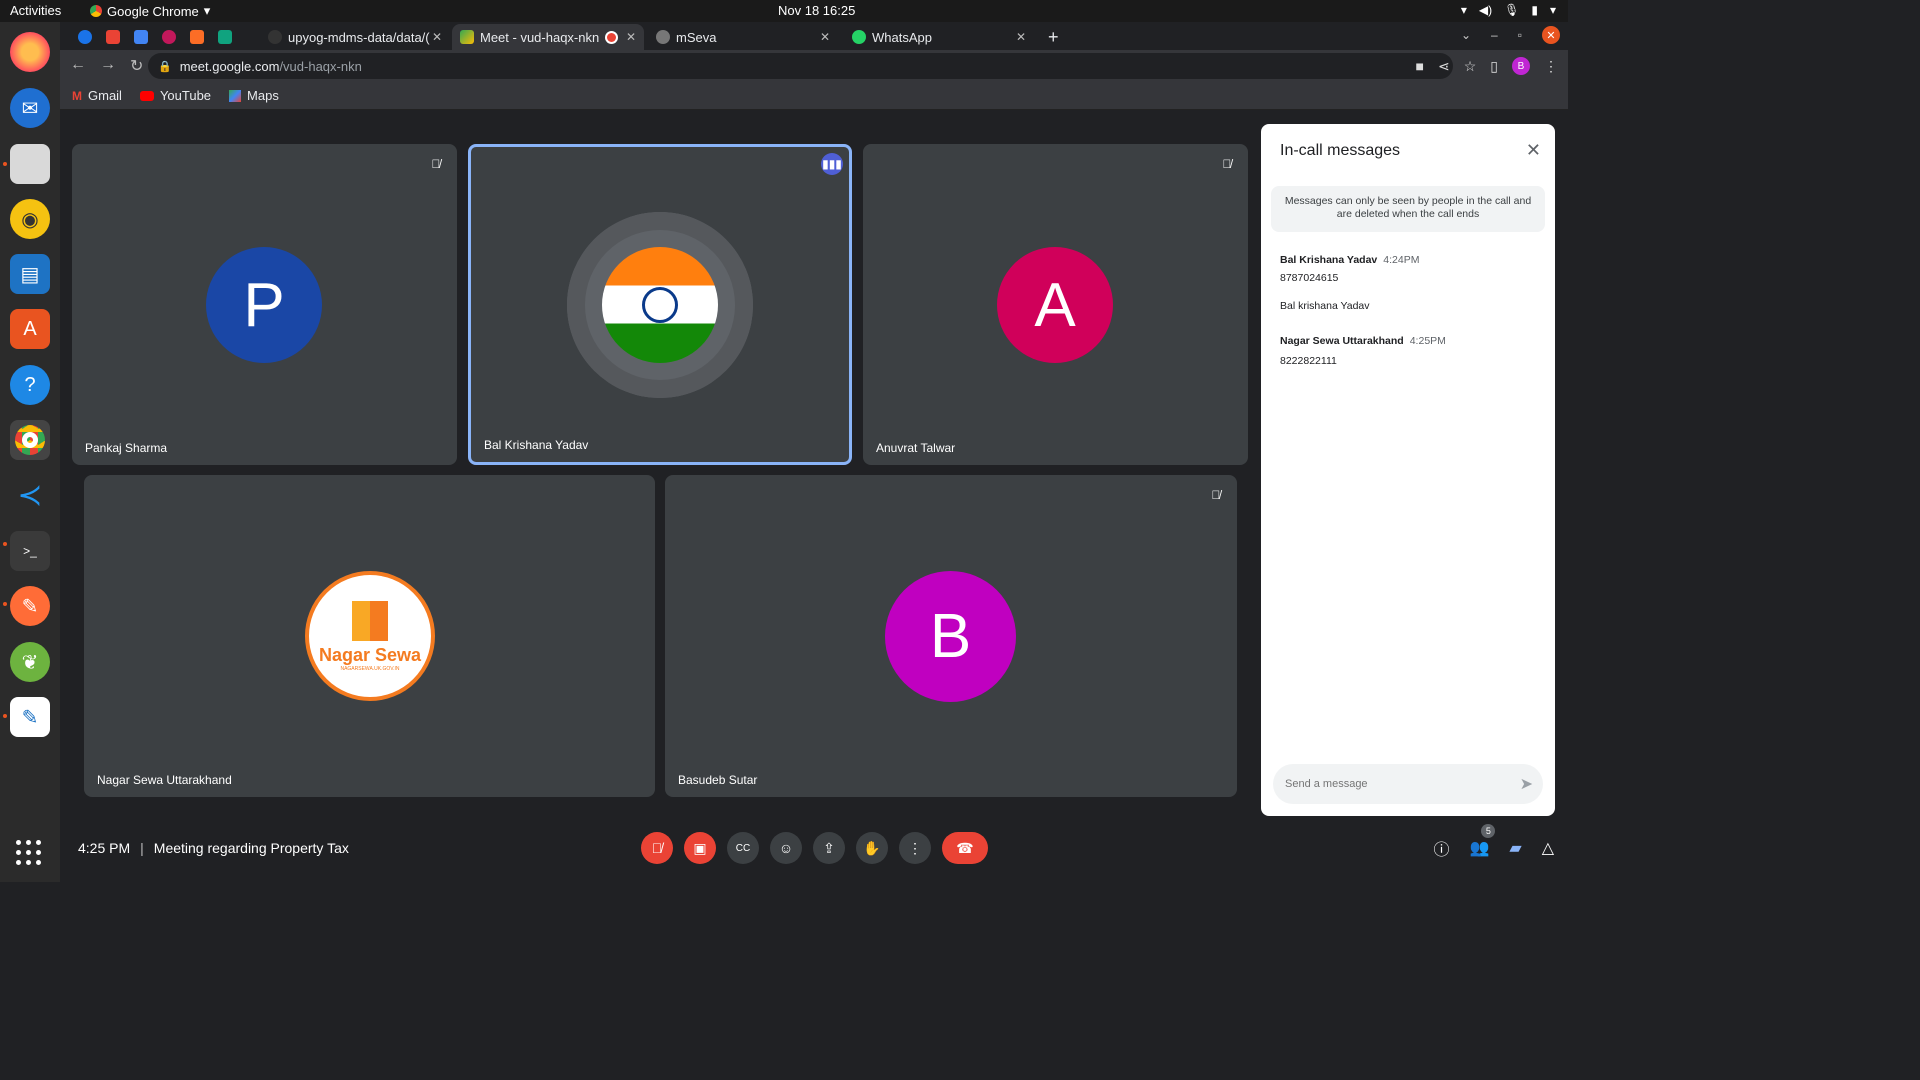 The height and width of the screenshot is (1080, 1920). What do you see at coordinates (30, 385) in the screenshot?
I see `help-icon: ?` at bounding box center [30, 385].